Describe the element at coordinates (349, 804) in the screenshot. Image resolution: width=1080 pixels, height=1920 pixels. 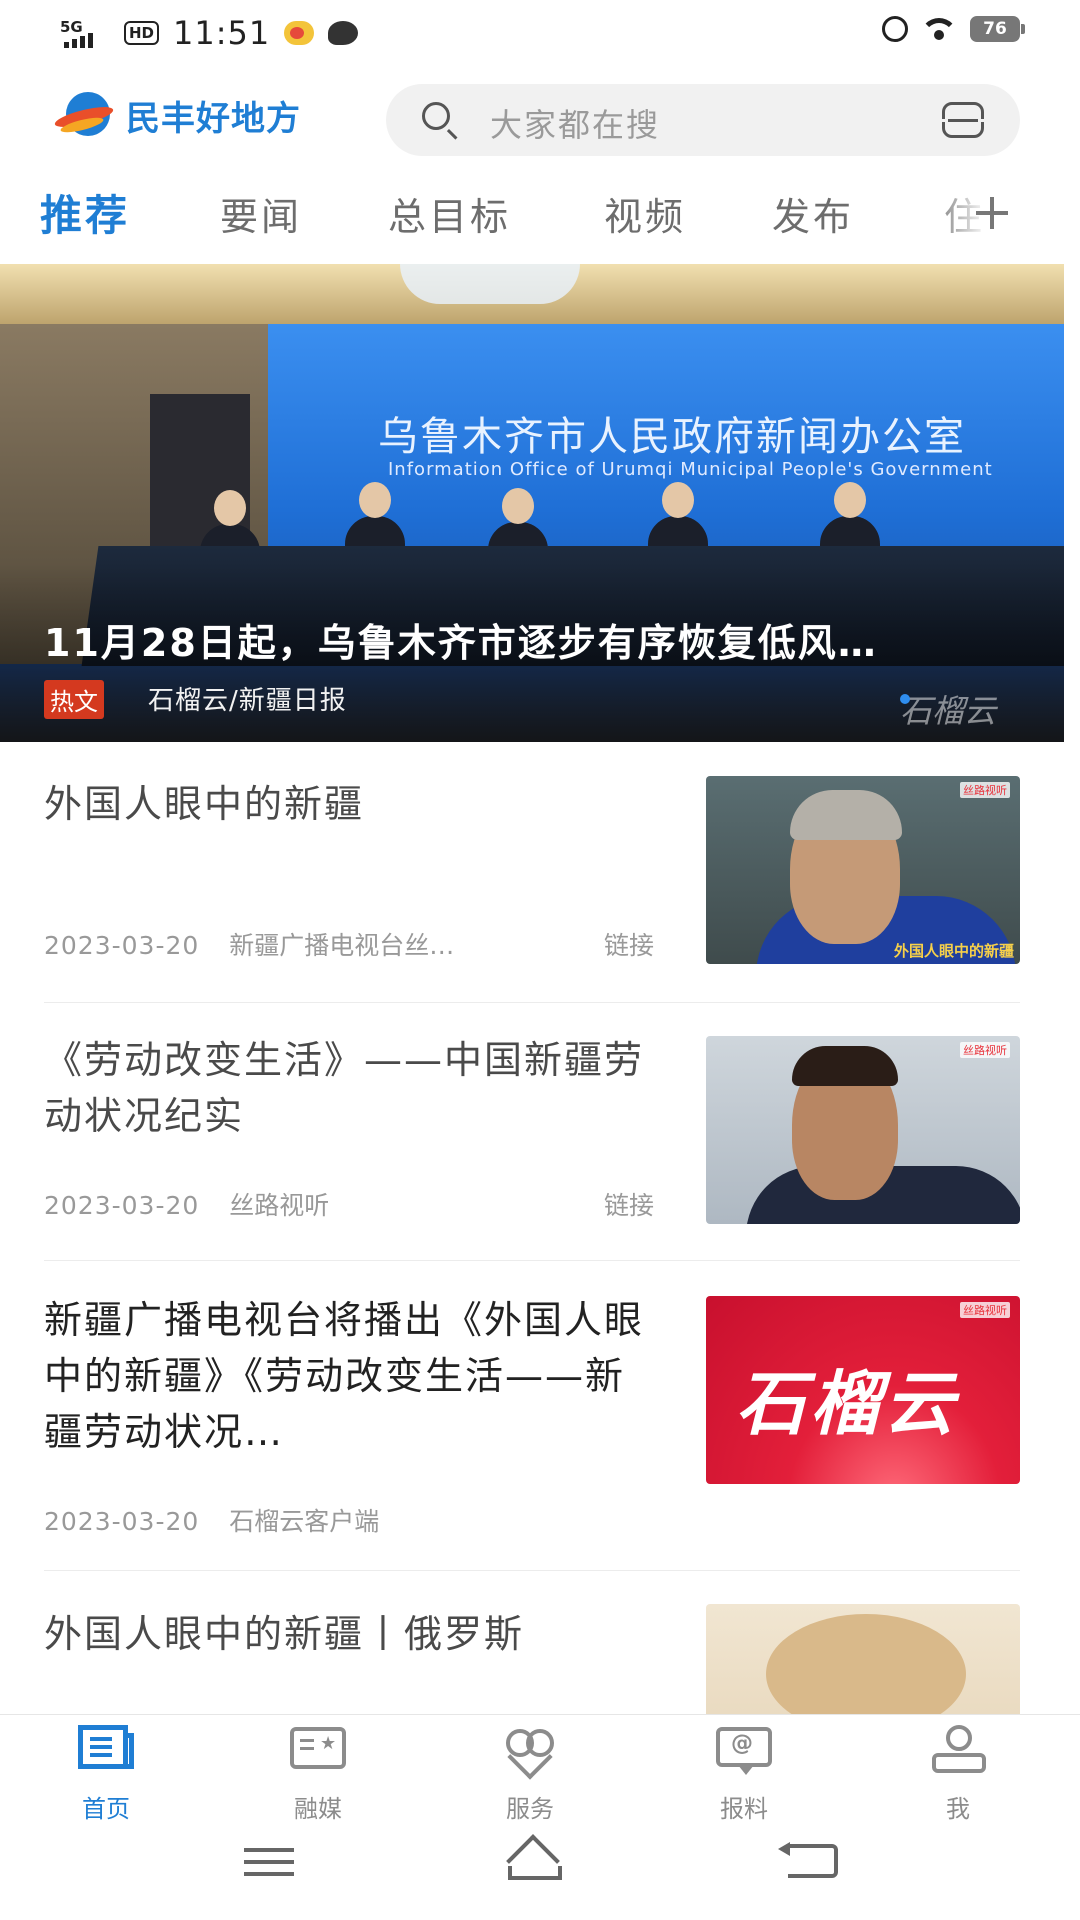
I see `news-title: 外国人眼中的新疆` at that location.